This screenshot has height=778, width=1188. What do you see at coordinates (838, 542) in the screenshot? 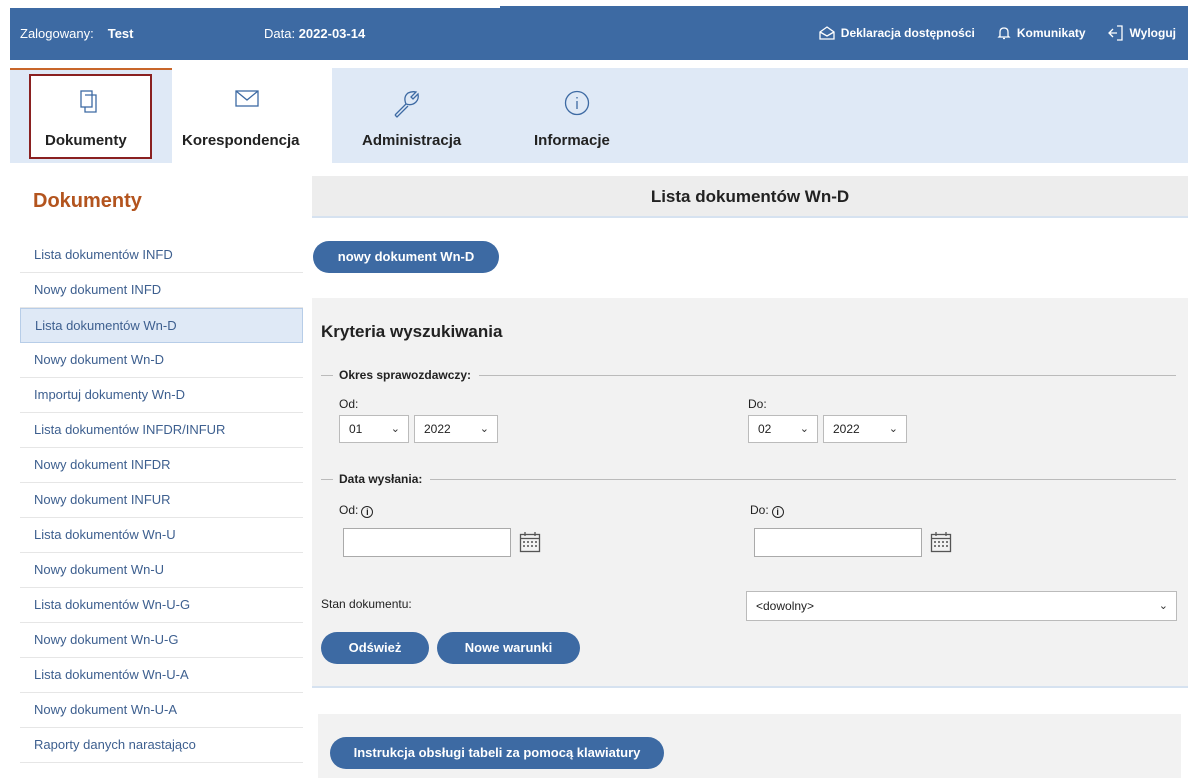
I see `sent-to-date-input` at bounding box center [838, 542].